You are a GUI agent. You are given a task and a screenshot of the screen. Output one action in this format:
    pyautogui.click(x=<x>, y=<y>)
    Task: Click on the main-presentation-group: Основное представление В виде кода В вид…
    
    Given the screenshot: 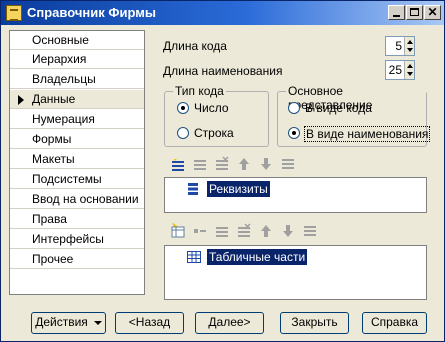 What is the action you would take?
    pyautogui.click(x=354, y=115)
    